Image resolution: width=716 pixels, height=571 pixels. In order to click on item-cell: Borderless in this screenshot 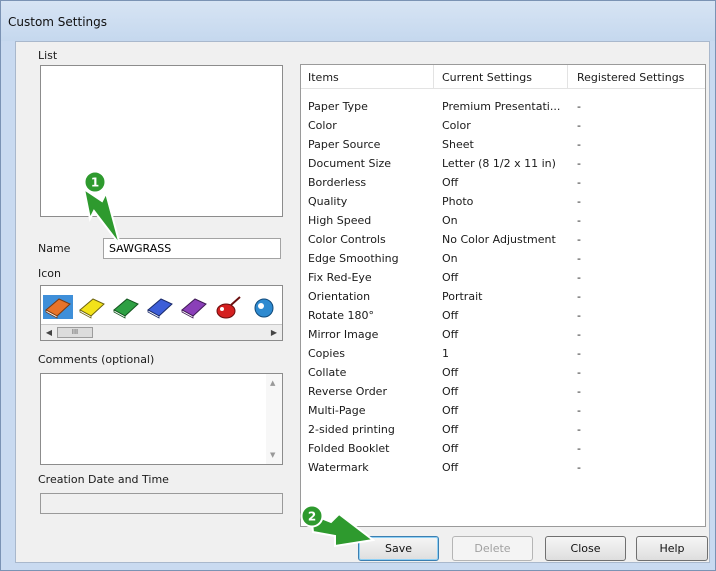, I will do `click(337, 182)`.